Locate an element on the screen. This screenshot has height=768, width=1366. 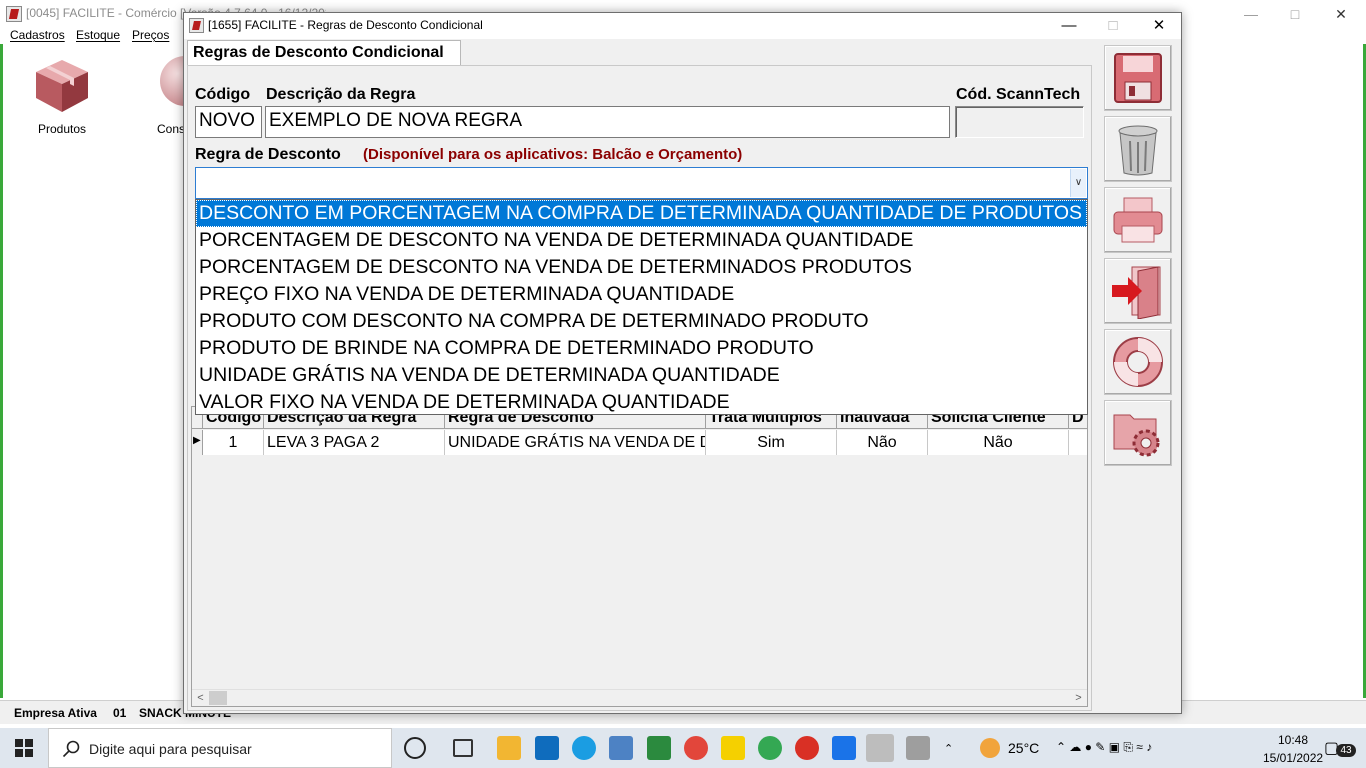
store-icon is located at coordinates (621, 748).